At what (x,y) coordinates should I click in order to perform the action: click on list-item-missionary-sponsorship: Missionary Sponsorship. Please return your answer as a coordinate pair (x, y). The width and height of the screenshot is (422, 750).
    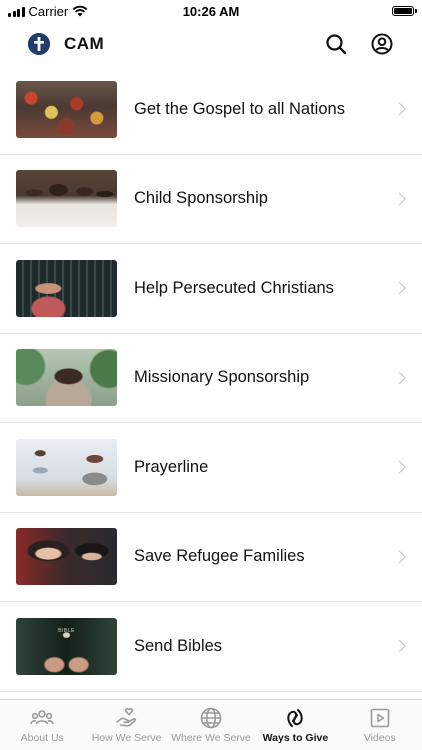
    Looking at the image, I should click on (211, 378).